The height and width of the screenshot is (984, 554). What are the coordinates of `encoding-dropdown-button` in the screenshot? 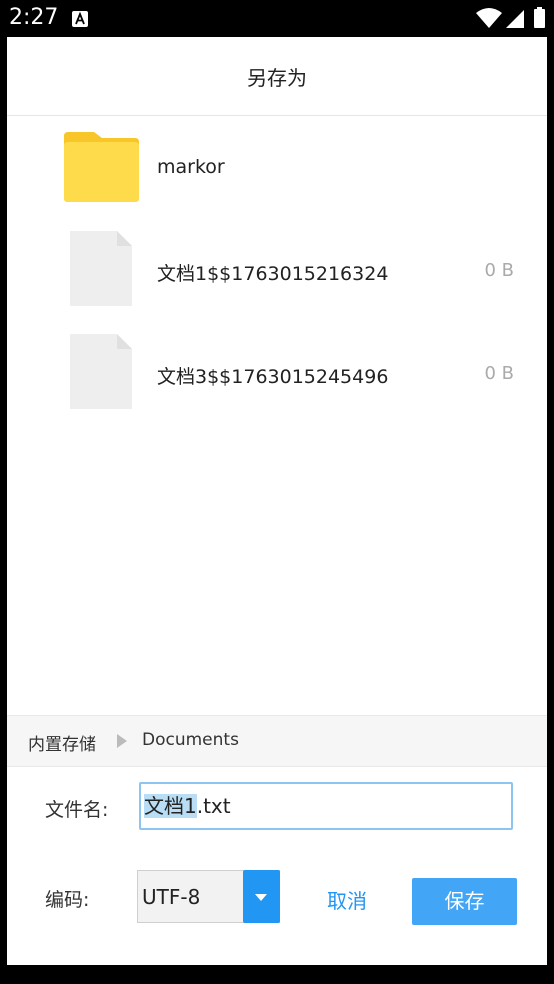 It's located at (261, 896).